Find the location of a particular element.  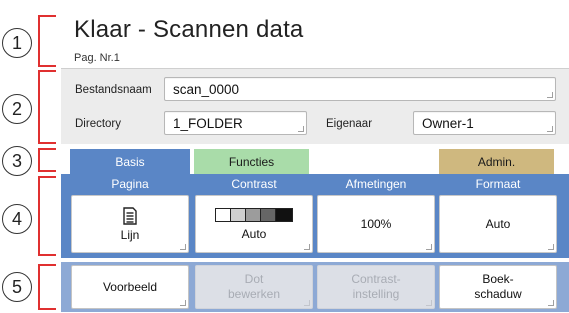

marker-1: 1 is located at coordinates (17, 43).